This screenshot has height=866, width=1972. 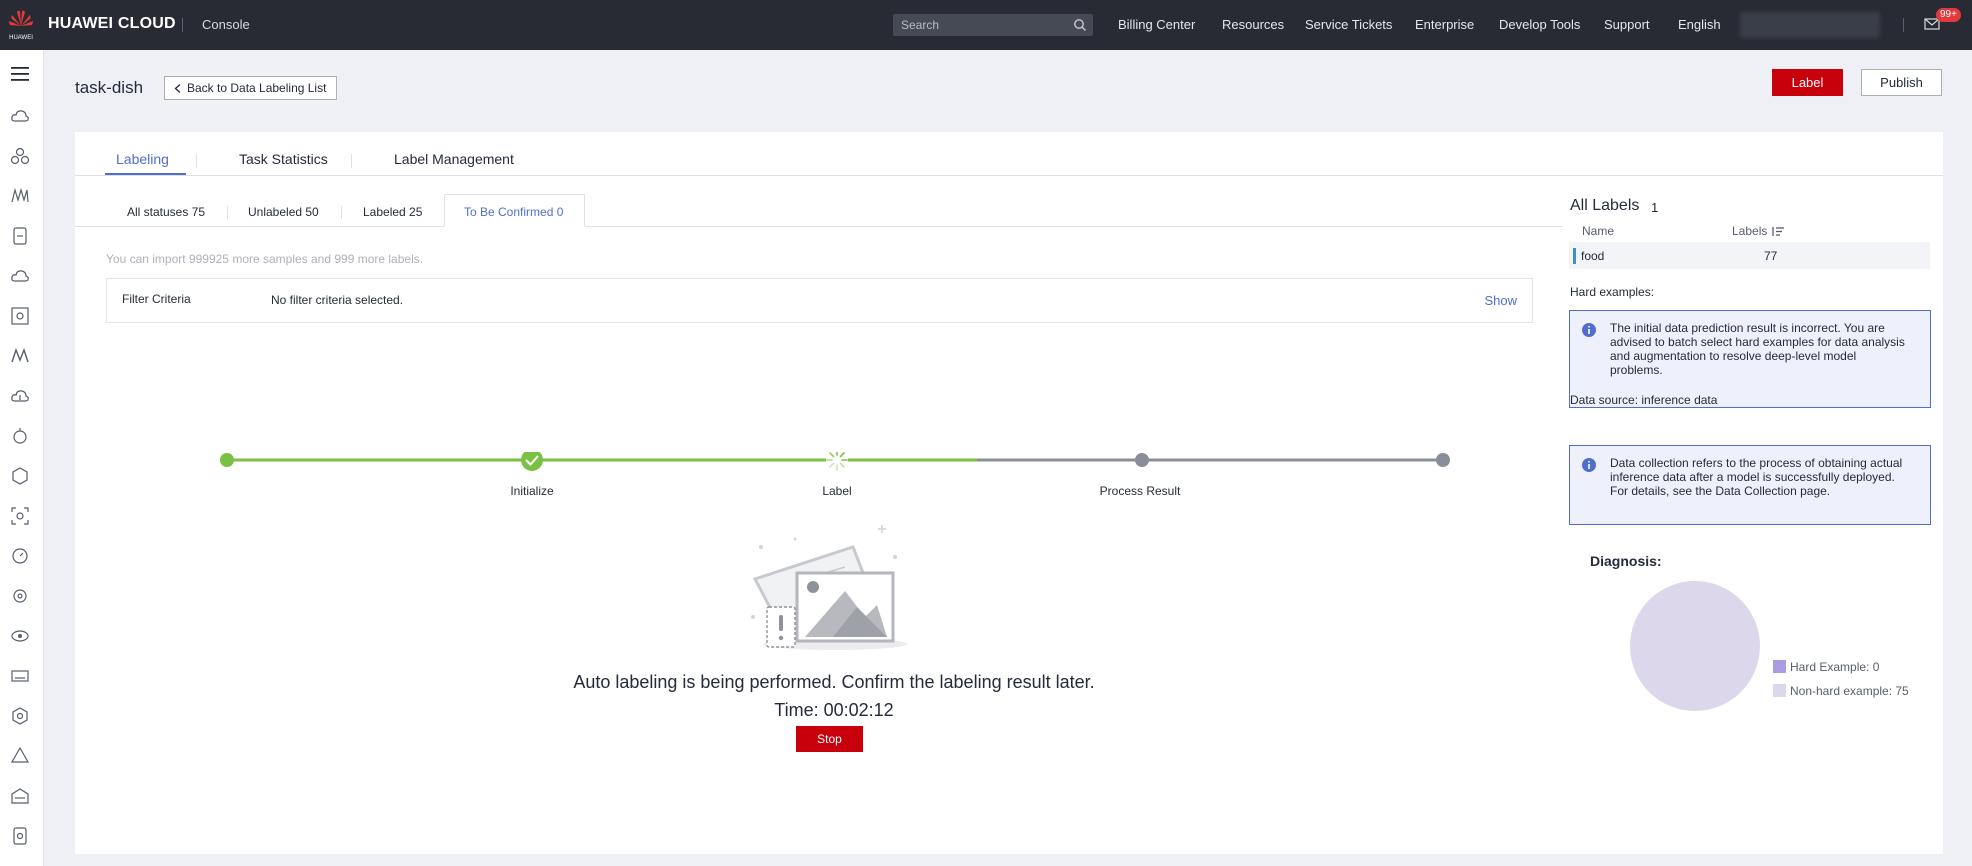 I want to click on subtab-to-be-confirmed: To Be Confirmed 0, so click(x=513, y=212).